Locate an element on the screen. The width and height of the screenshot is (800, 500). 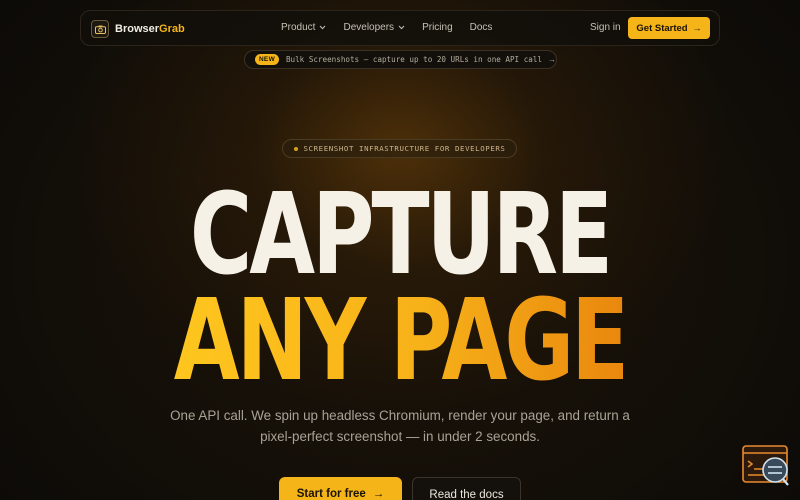
hero-eyebrow-pill: SCREENSHOT INFRASTRUCTURE FOR DEVELOPERS is located at coordinates (399, 148).